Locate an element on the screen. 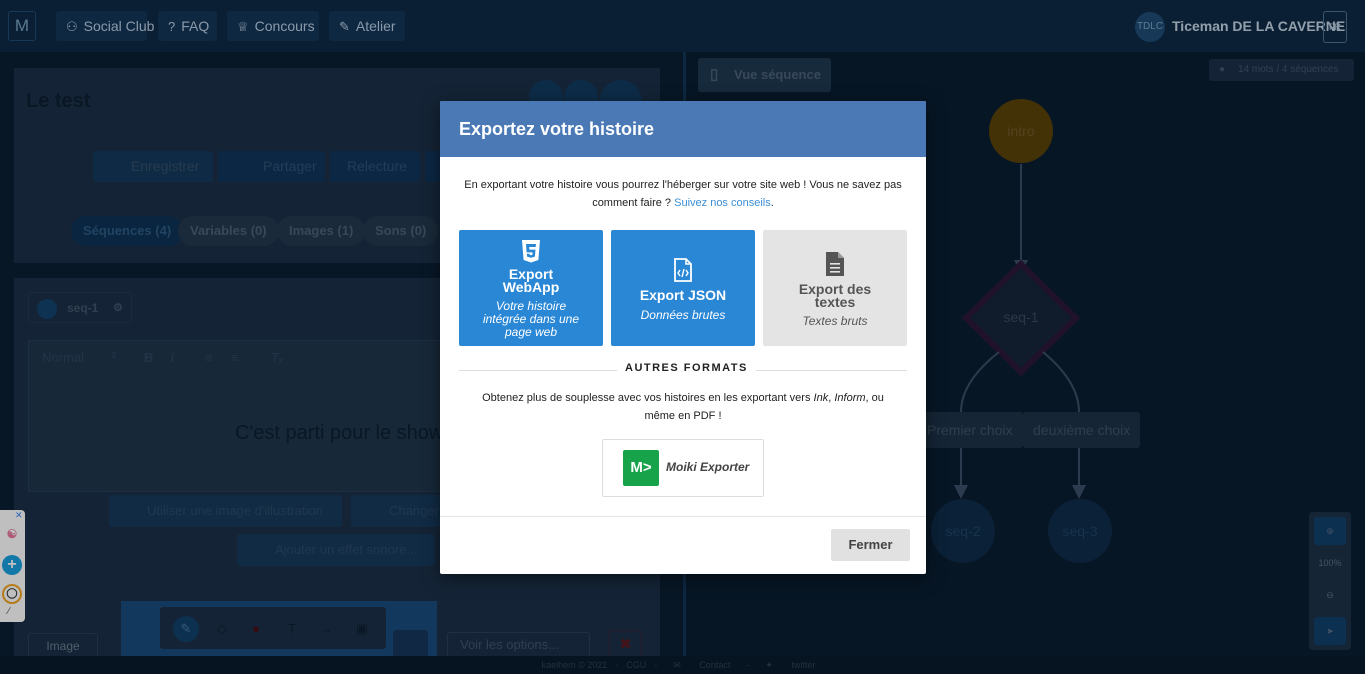 The width and height of the screenshot is (1365, 674). export-json-card: Export JSON Données brutes is located at coordinates (683, 288).